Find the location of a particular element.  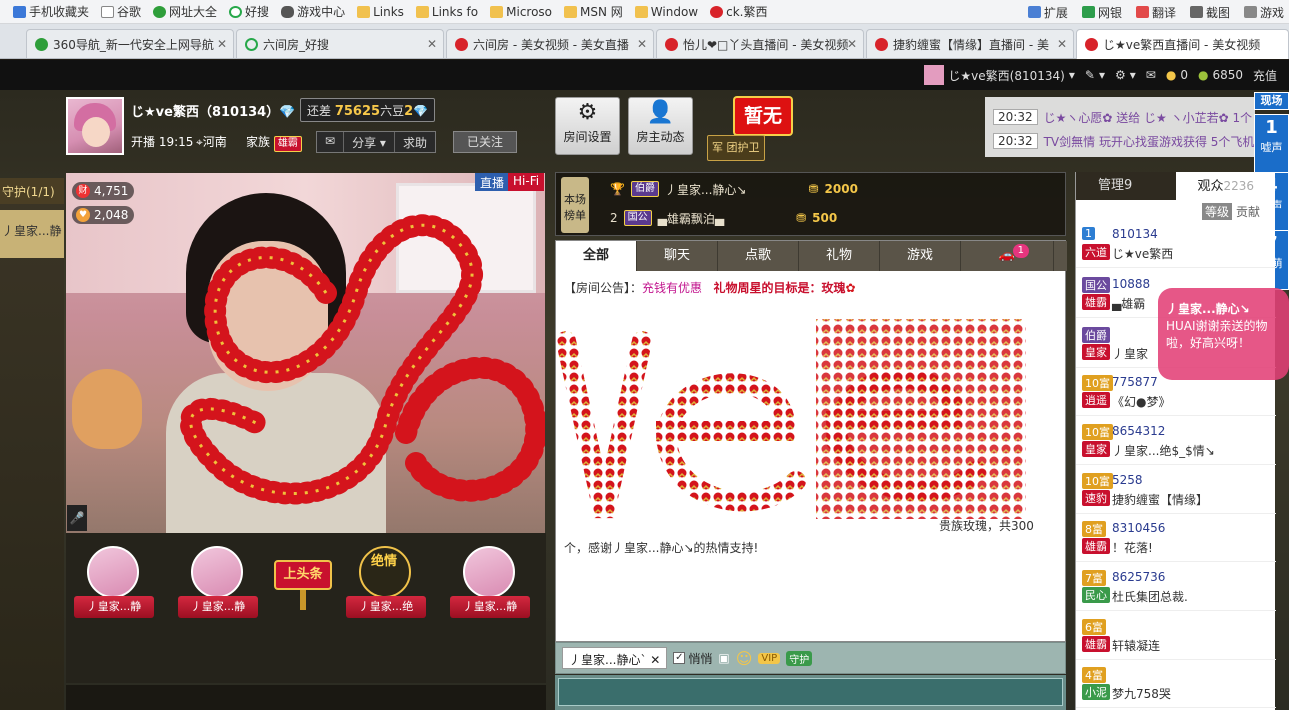

audience-row: 10富 皇家 8654312 丿皇家...绝$_$情↘ is located at coordinates (1176, 442).